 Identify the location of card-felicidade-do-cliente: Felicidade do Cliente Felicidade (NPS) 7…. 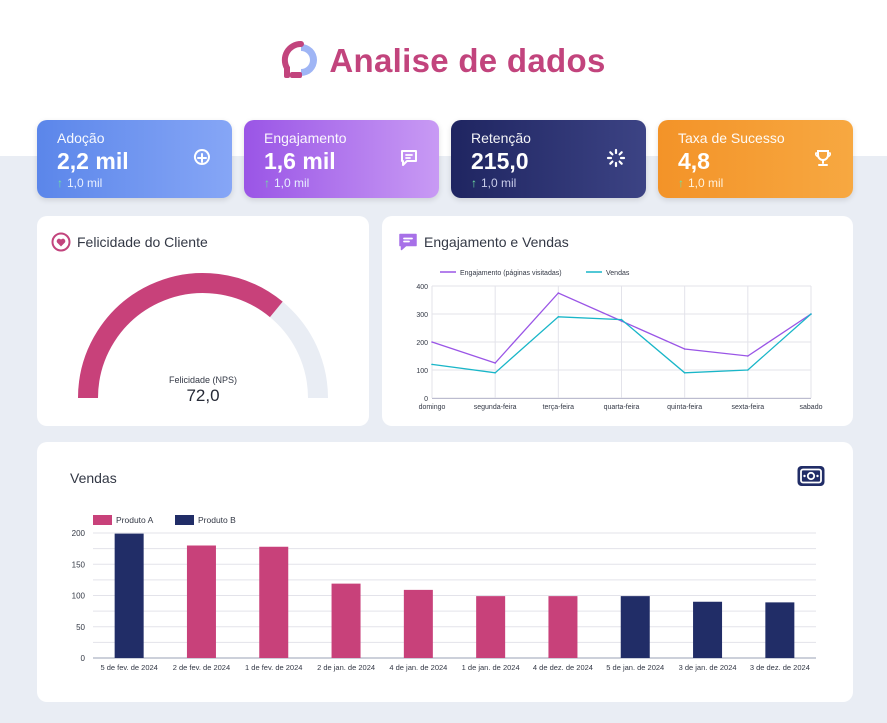
(203, 321).